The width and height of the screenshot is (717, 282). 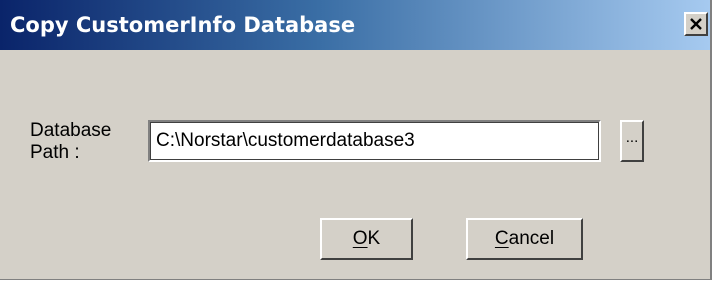 I want to click on cancel-button: Cancel, so click(x=524, y=239).